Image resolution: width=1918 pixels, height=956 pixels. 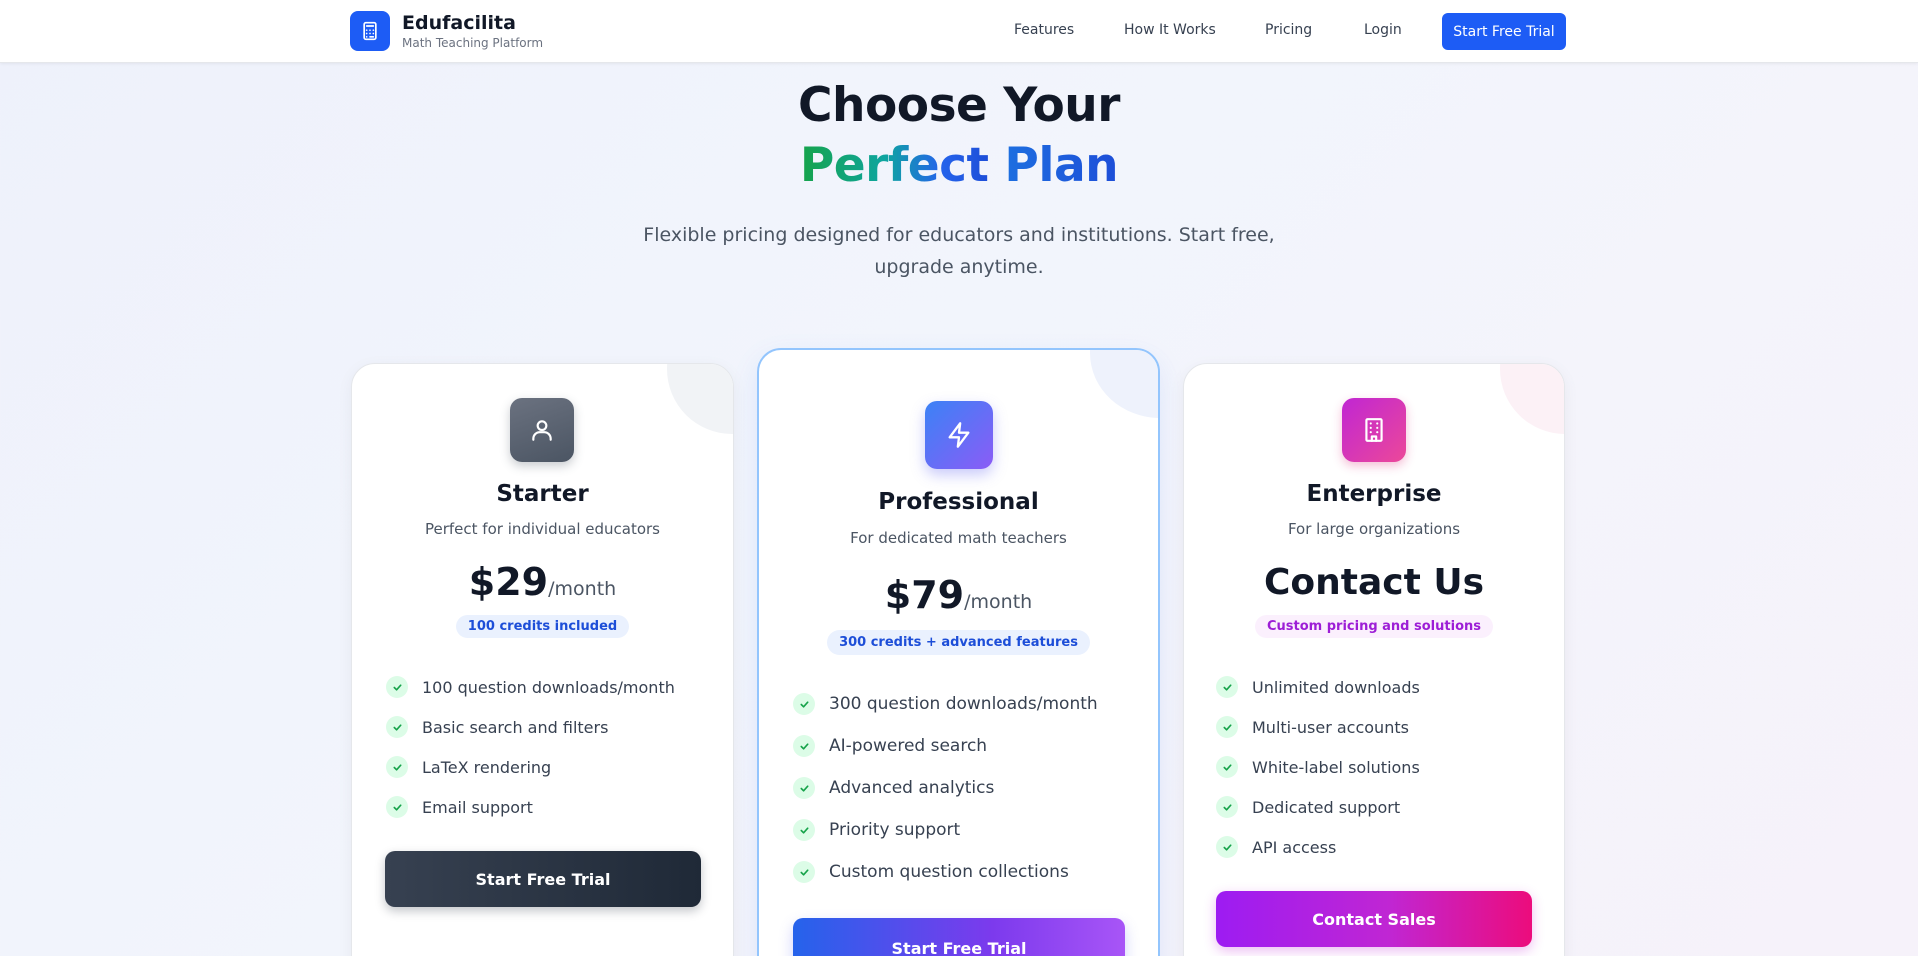 What do you see at coordinates (963, 704) in the screenshot?
I see `feature-text: 300 question downloads/month` at bounding box center [963, 704].